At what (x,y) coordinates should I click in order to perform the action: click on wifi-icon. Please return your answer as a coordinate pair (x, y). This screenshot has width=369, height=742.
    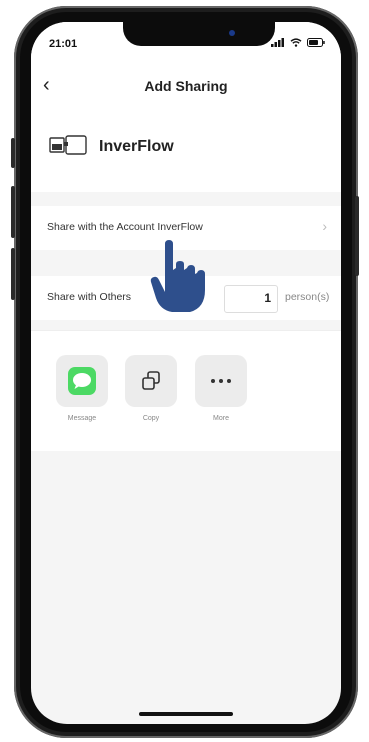
    Looking at the image, I should click on (296, 42).